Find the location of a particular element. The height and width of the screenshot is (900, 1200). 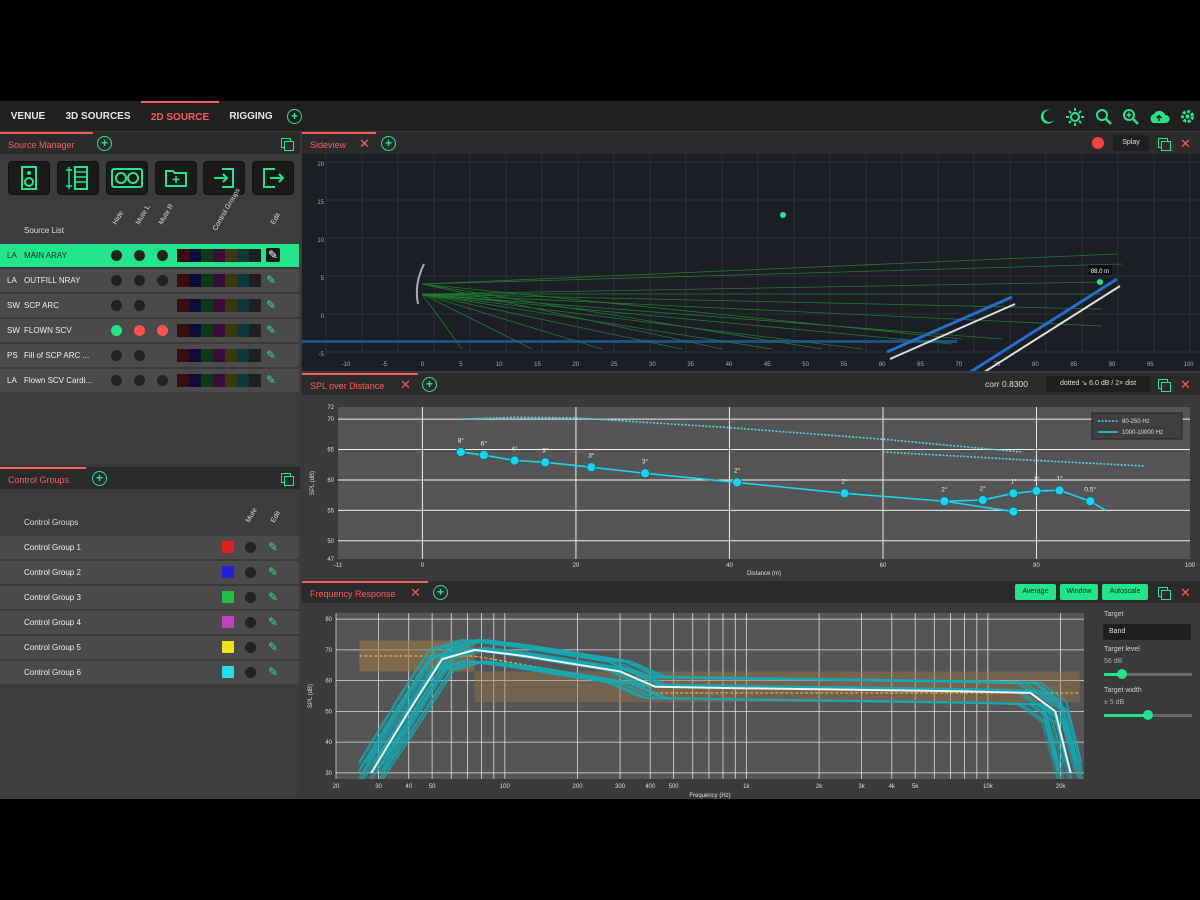

control-group-row: Control Group 5 ✎ is located at coordinates (149, 648).